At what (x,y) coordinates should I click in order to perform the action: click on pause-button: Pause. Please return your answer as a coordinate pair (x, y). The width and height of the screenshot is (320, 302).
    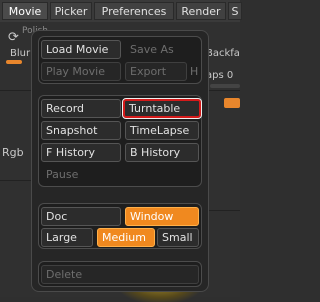
    Looking at the image, I should click on (81, 174).